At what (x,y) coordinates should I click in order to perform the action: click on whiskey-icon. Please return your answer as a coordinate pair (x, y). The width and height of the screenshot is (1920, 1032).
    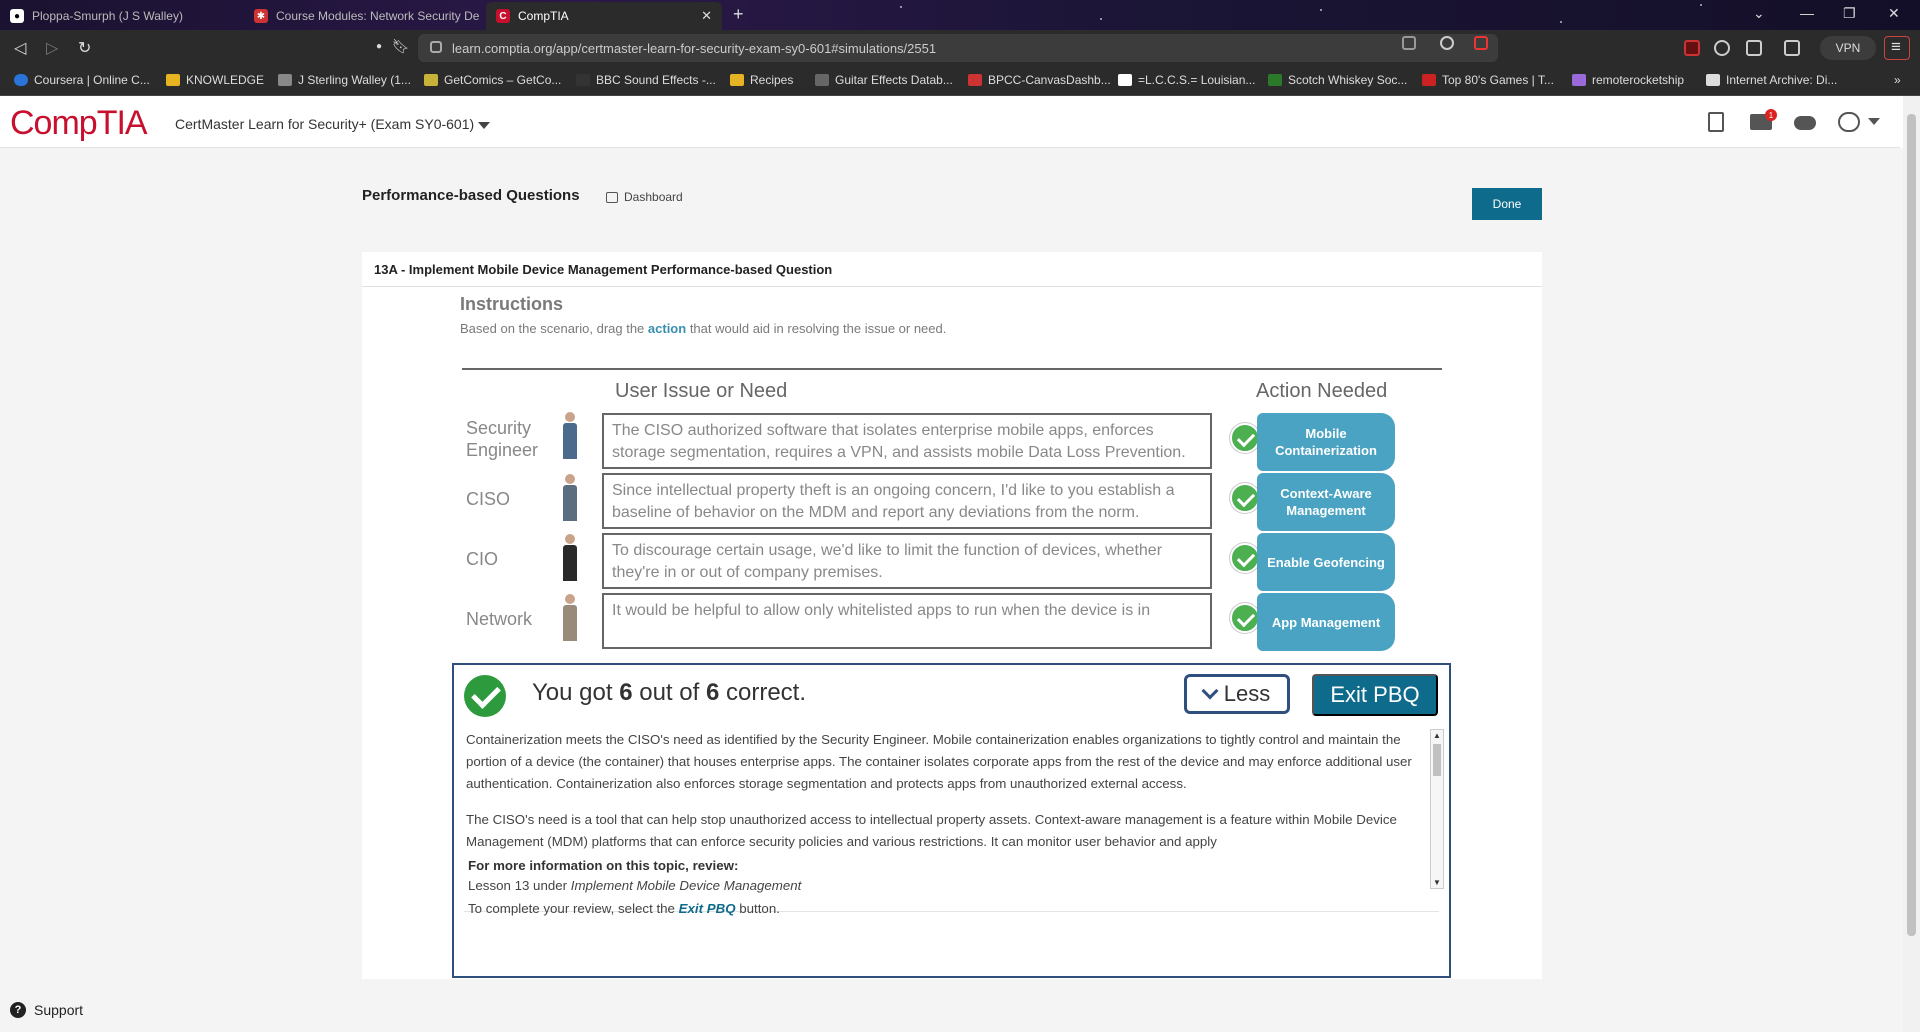
    Looking at the image, I should click on (1275, 80).